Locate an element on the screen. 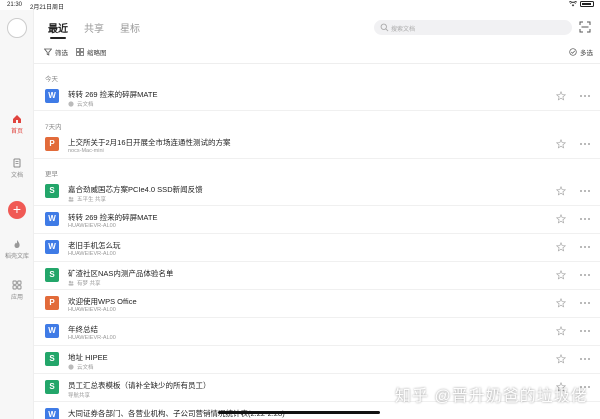 This screenshot has width=600, height=419. check-circle-icon is located at coordinates (573, 52).